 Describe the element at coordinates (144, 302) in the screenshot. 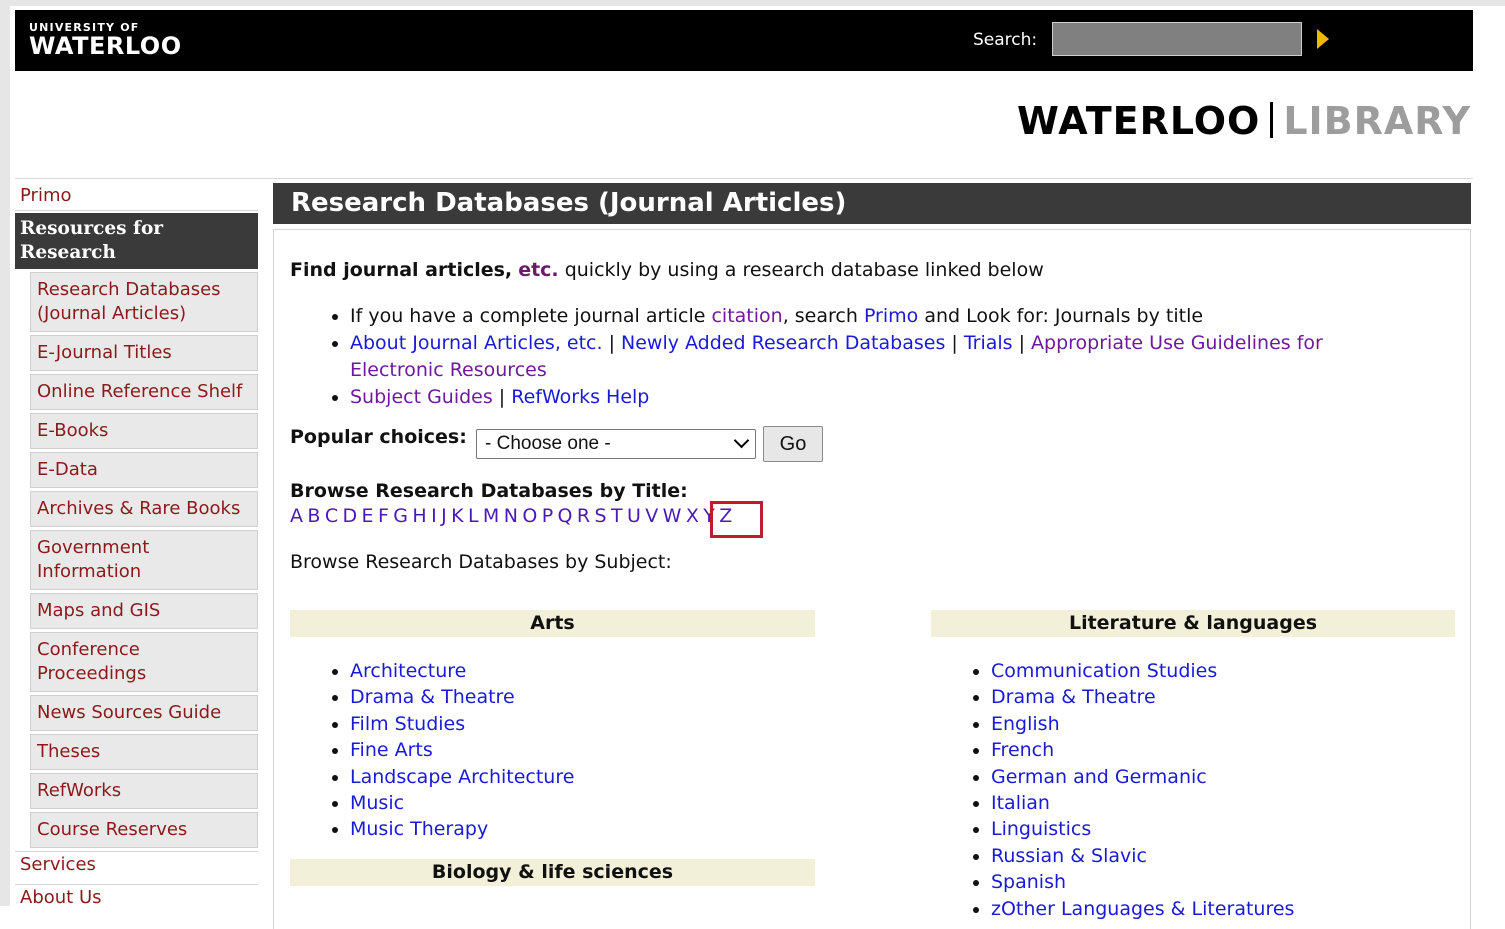

I see `sidebar-item-research-databases: Research Databases (Journal Articles)` at that location.